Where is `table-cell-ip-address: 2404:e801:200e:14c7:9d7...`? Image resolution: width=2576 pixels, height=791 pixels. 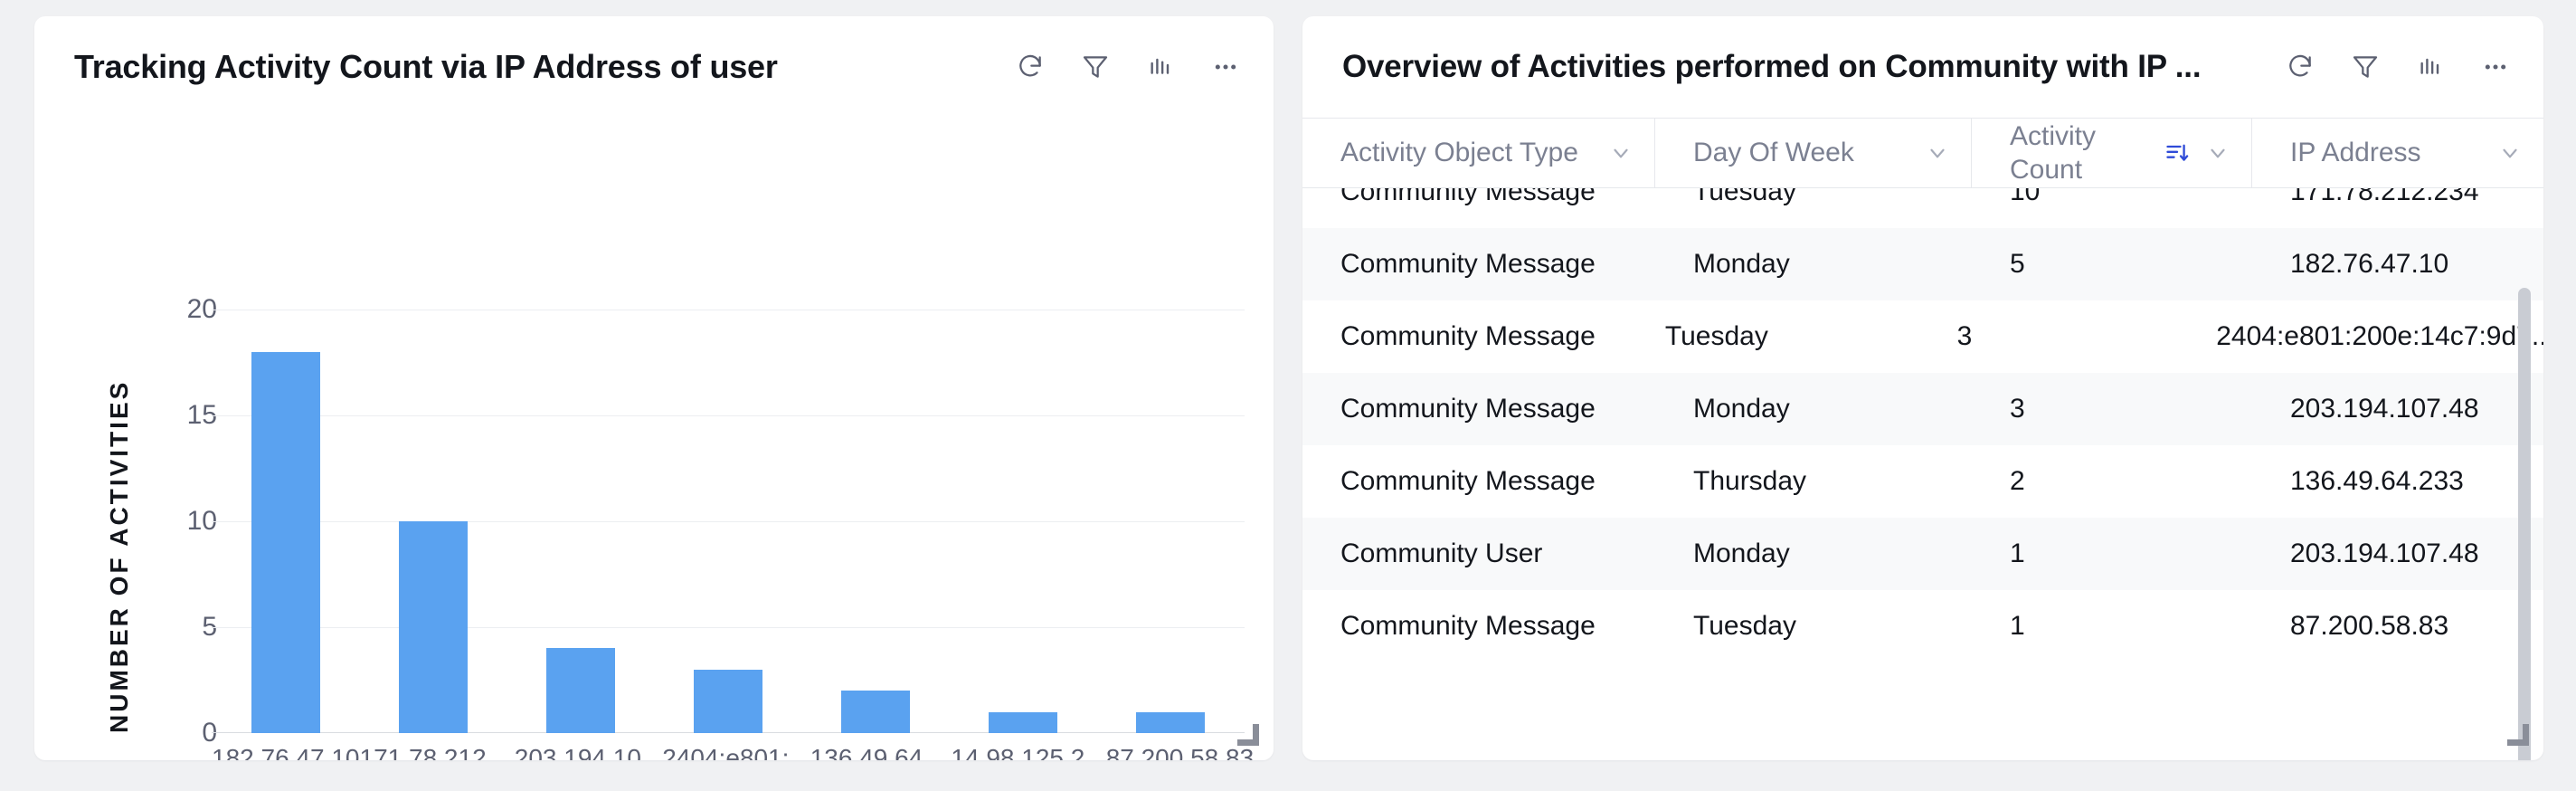
table-cell-ip-address: 2404:e801:200e:14c7:9d7... is located at coordinates (2379, 336).